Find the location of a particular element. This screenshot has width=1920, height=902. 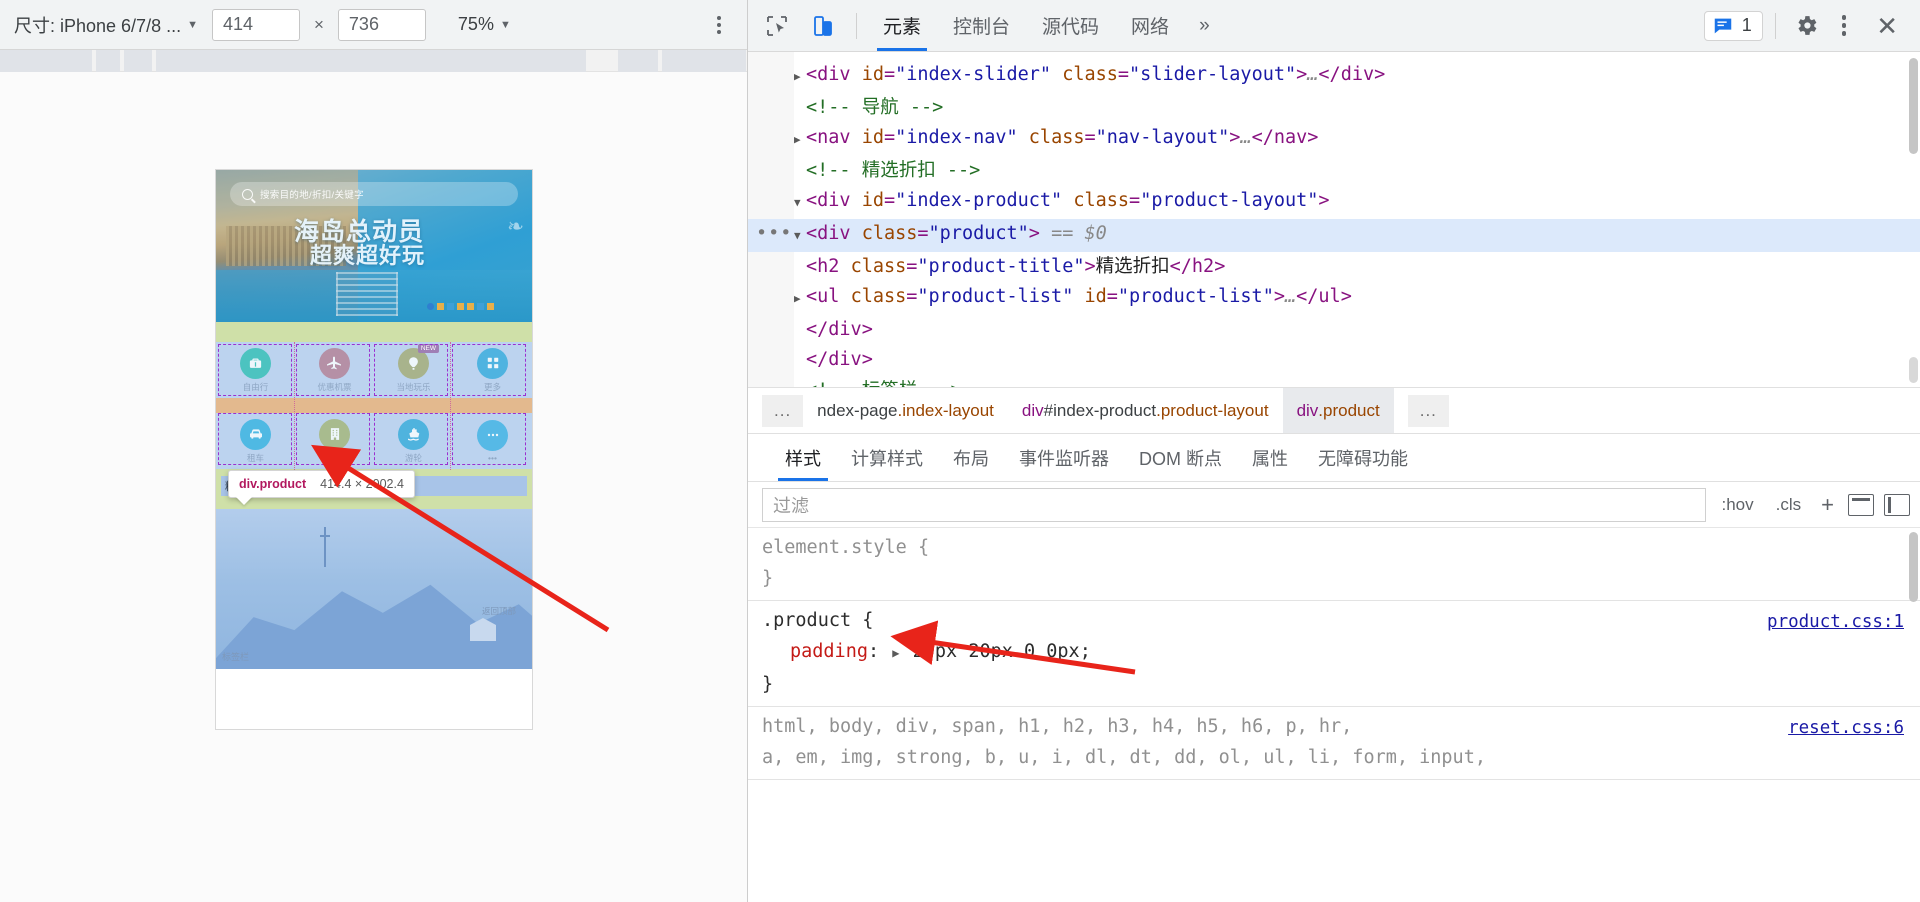

gear-icon is located at coordinates (1807, 26).